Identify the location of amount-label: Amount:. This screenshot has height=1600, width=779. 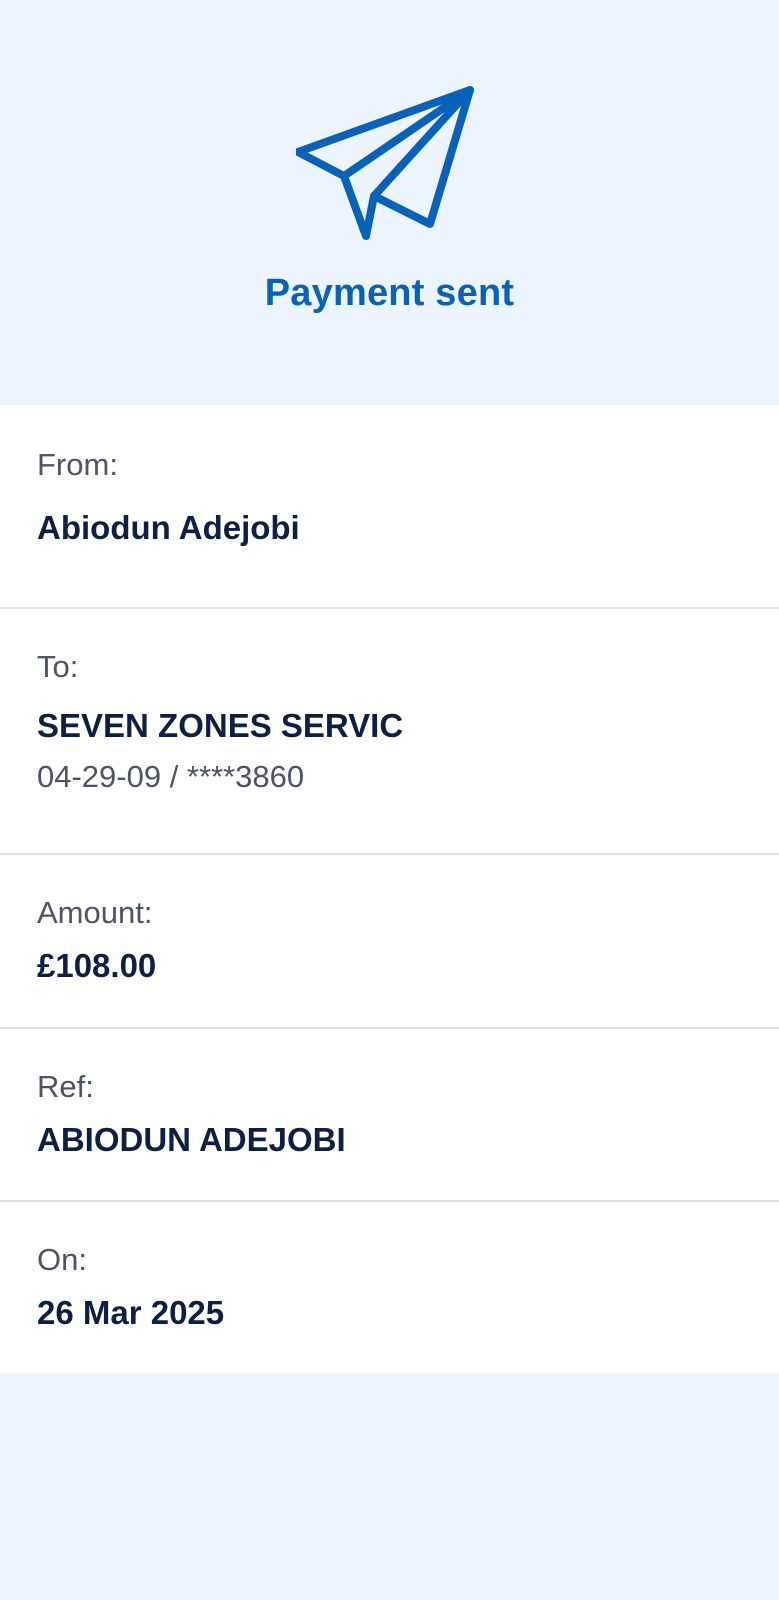
(95, 912).